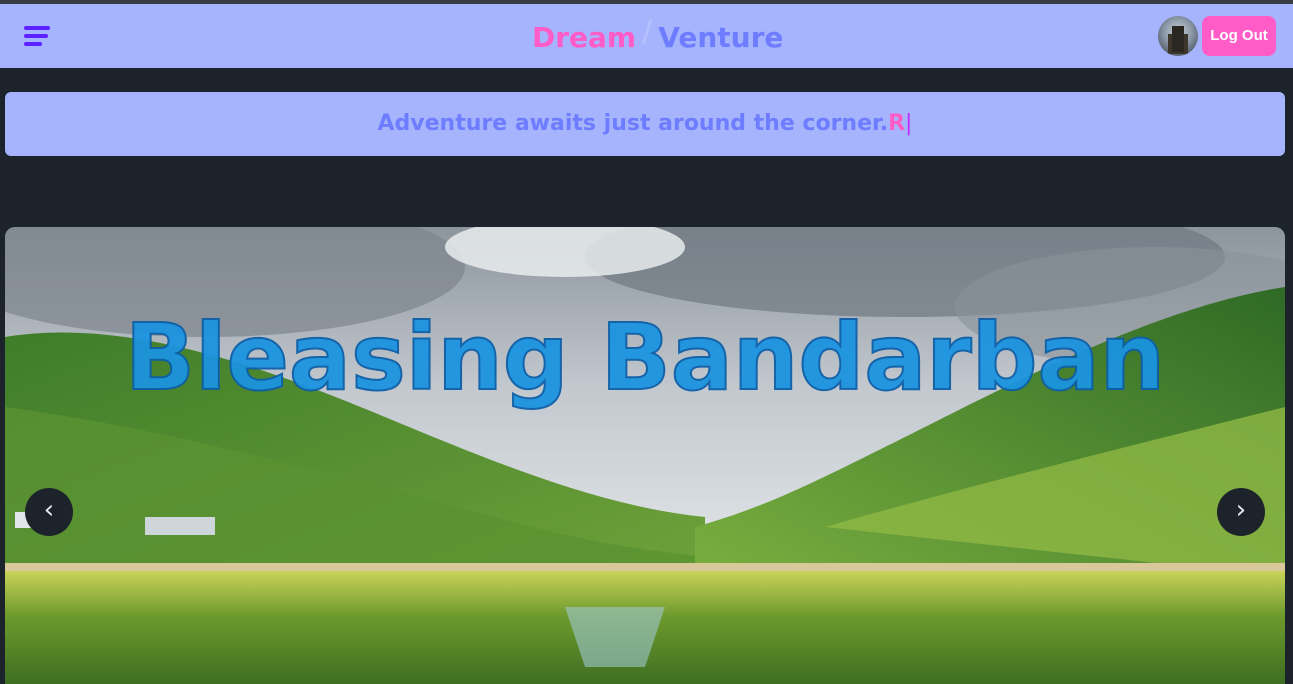 The image size is (1293, 684). I want to click on hamburger-menu-icon, so click(38, 38).